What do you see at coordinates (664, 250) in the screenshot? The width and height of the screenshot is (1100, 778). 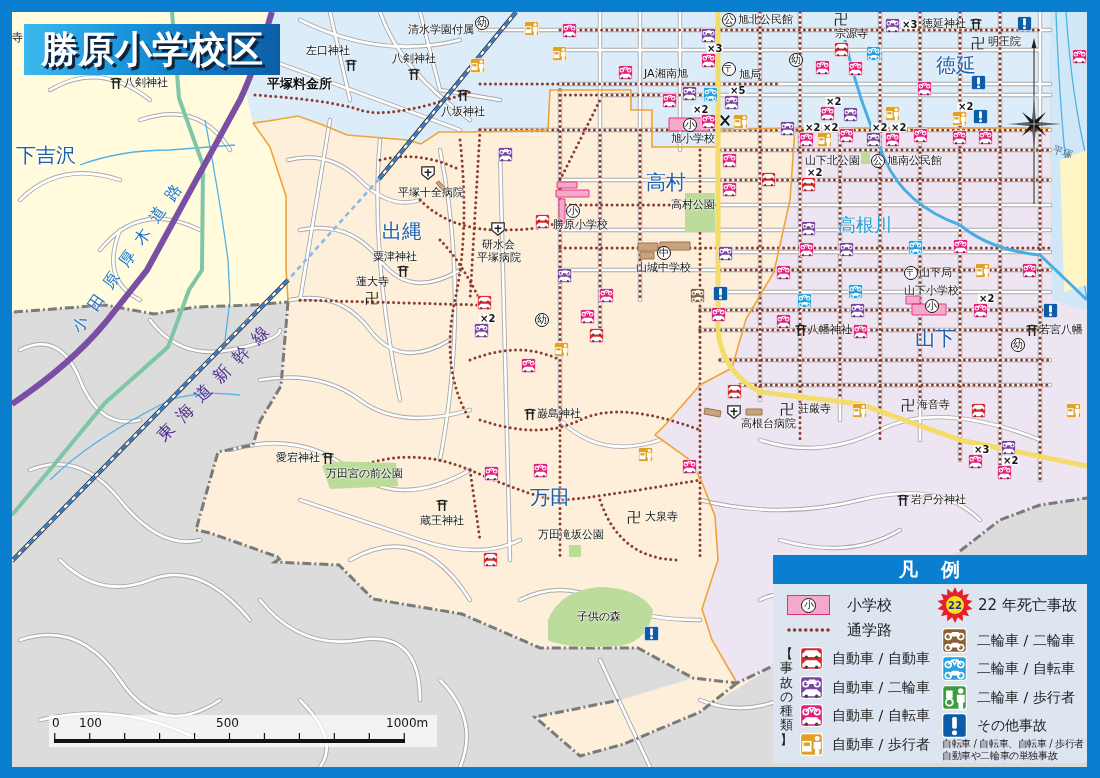 I see `school-building` at bounding box center [664, 250].